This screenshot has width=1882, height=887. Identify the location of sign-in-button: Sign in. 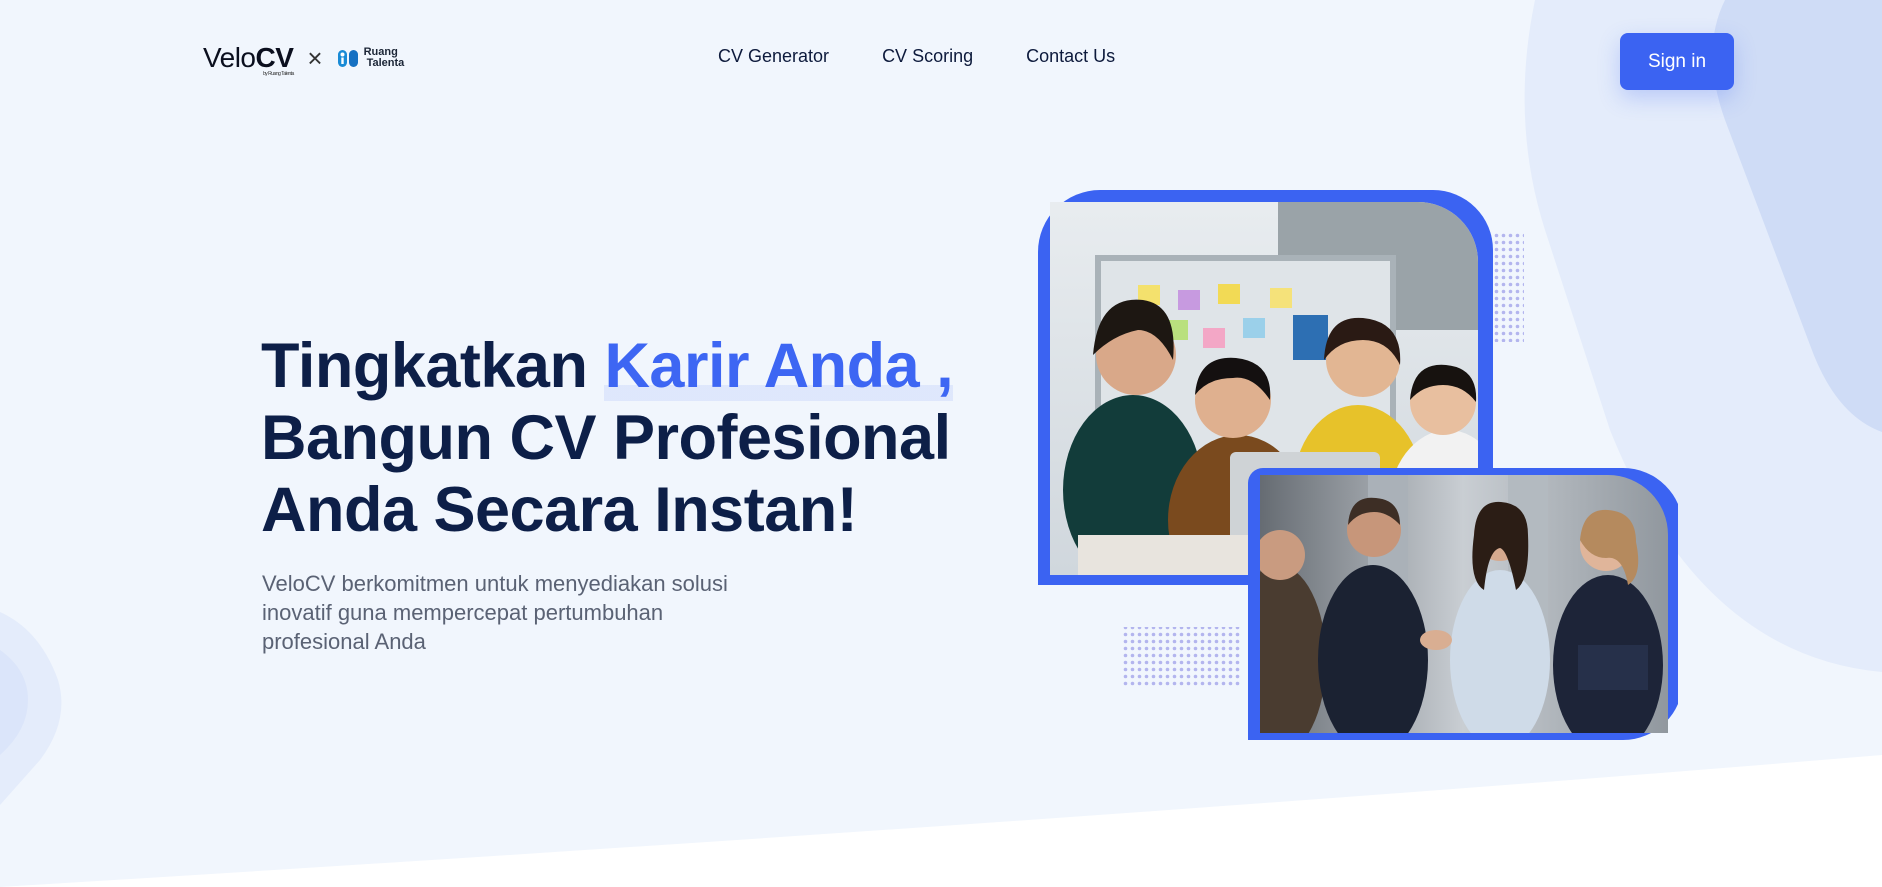
(1677, 61).